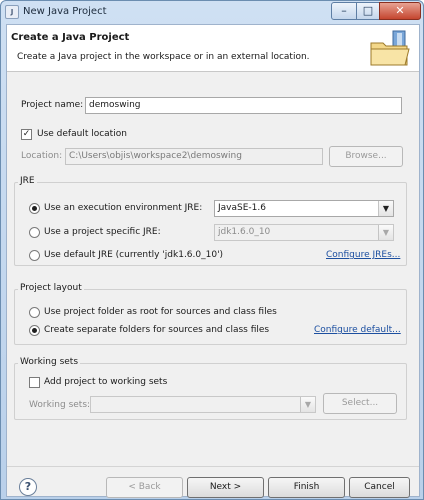  Describe the element at coordinates (213, 466) in the screenshot. I see `footer-divider` at that location.